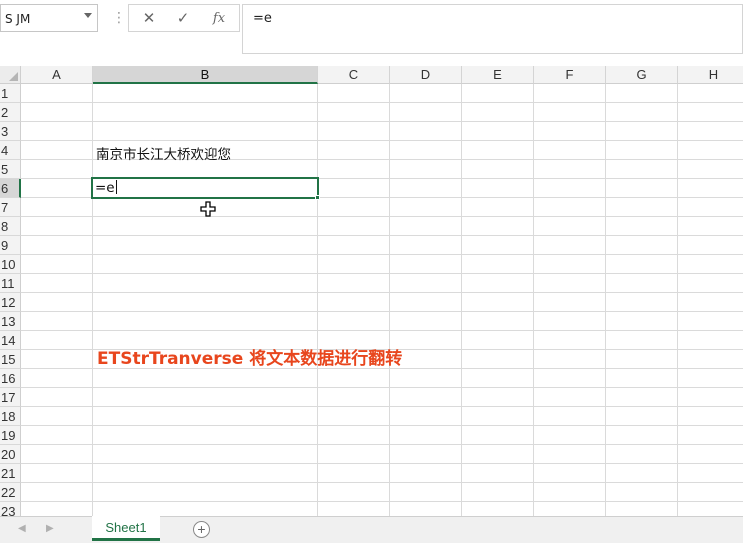 This screenshot has width=743, height=543. I want to click on cancel-icon: ✕, so click(149, 19).